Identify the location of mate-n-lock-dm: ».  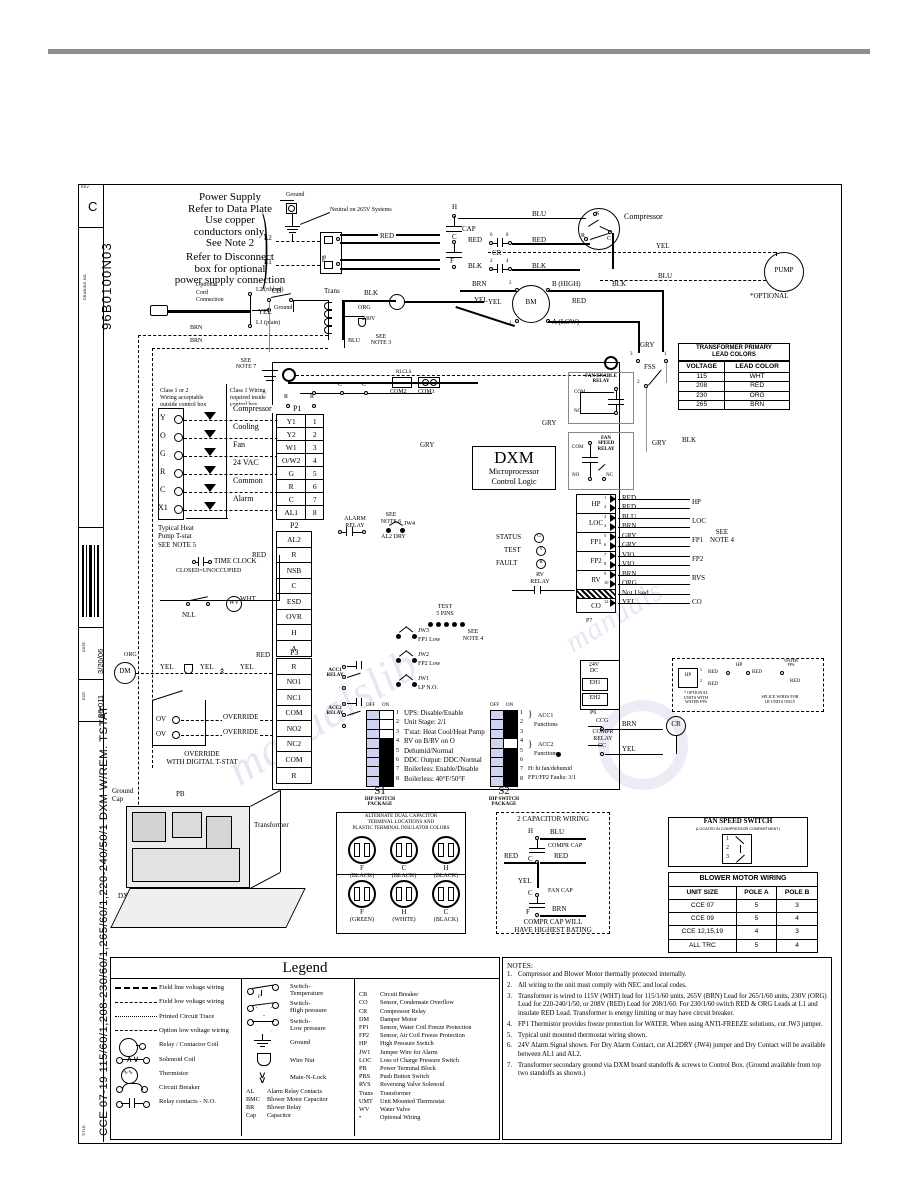
(221, 670).